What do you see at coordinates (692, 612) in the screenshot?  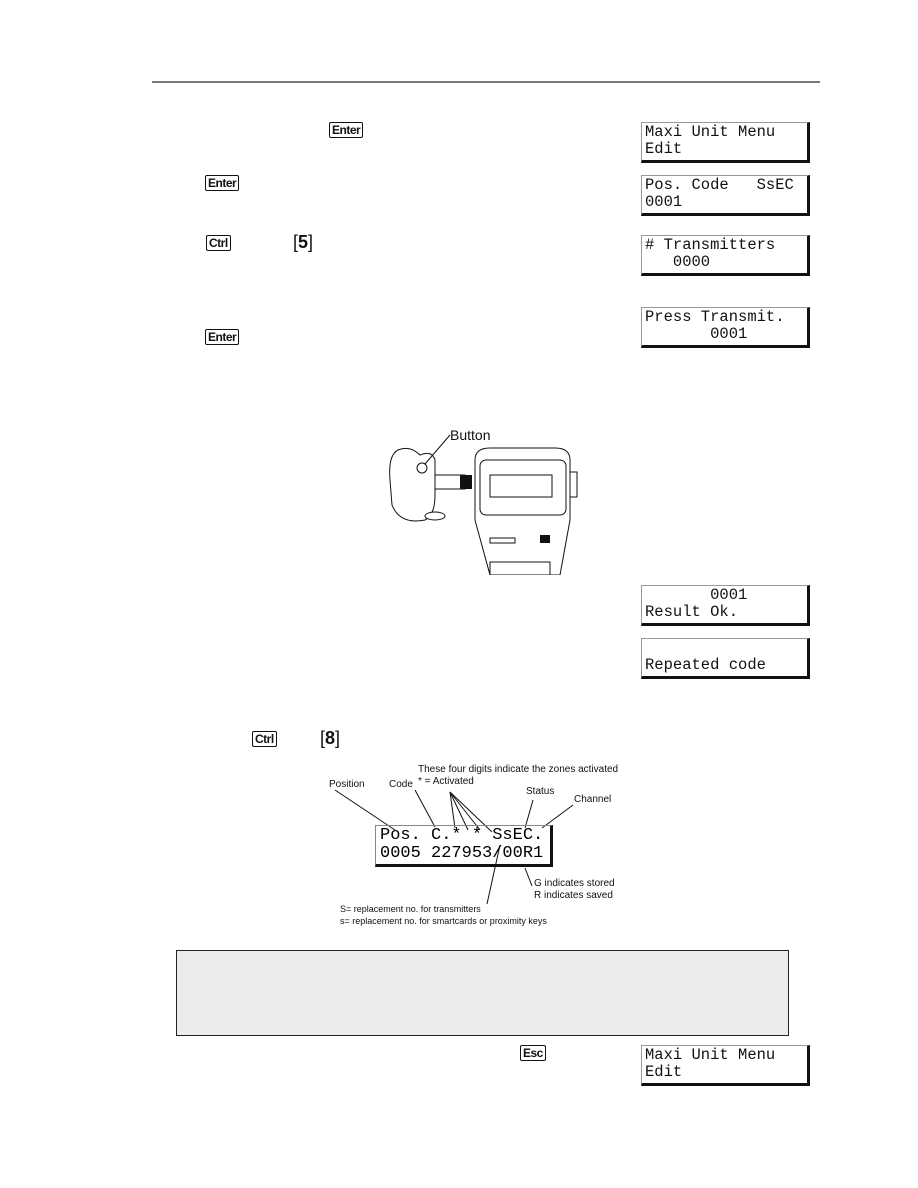 I see `lcd-line: Result Ok.` at bounding box center [692, 612].